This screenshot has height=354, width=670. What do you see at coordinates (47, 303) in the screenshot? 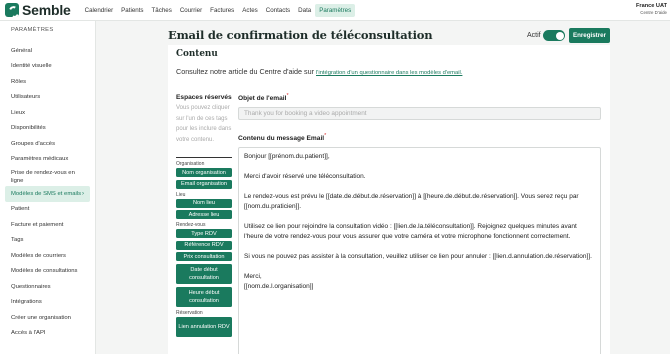
I see `sidebar-item-integrations: Intégrations` at bounding box center [47, 303].